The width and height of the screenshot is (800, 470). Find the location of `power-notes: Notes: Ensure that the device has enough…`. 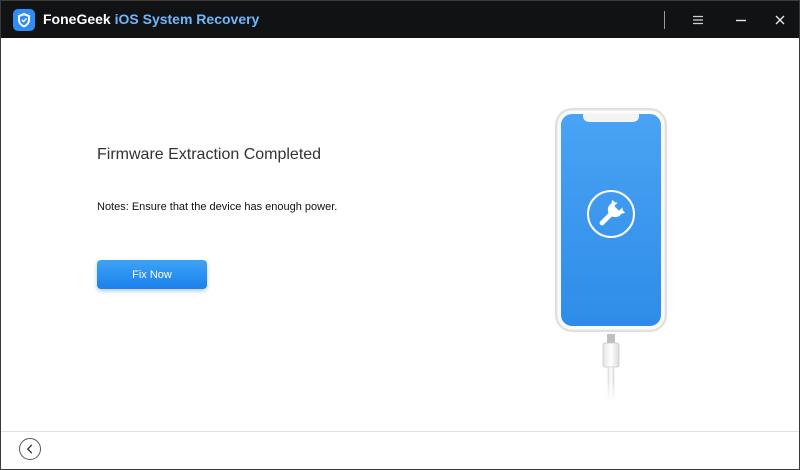

power-notes: Notes: Ensure that the device has enough… is located at coordinates (217, 207).